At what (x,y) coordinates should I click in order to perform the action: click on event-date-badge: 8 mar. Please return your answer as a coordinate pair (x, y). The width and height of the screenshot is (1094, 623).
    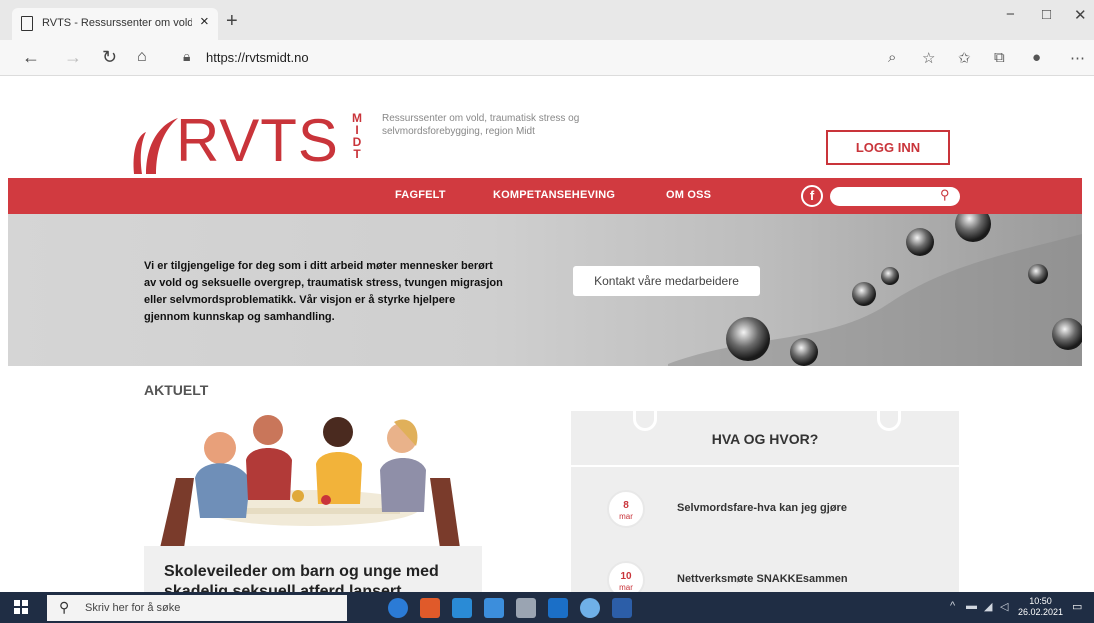
    Looking at the image, I should click on (626, 509).